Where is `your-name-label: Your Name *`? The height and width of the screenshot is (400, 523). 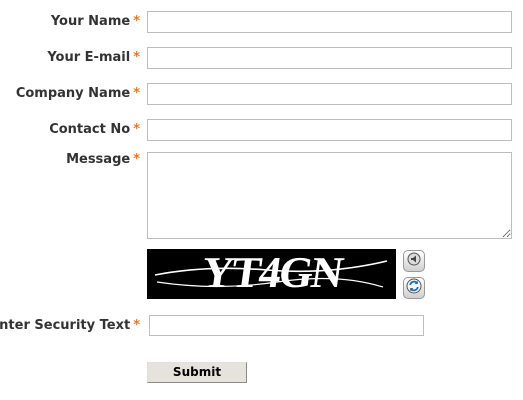 your-name-label: Your Name * is located at coordinates (95, 22).